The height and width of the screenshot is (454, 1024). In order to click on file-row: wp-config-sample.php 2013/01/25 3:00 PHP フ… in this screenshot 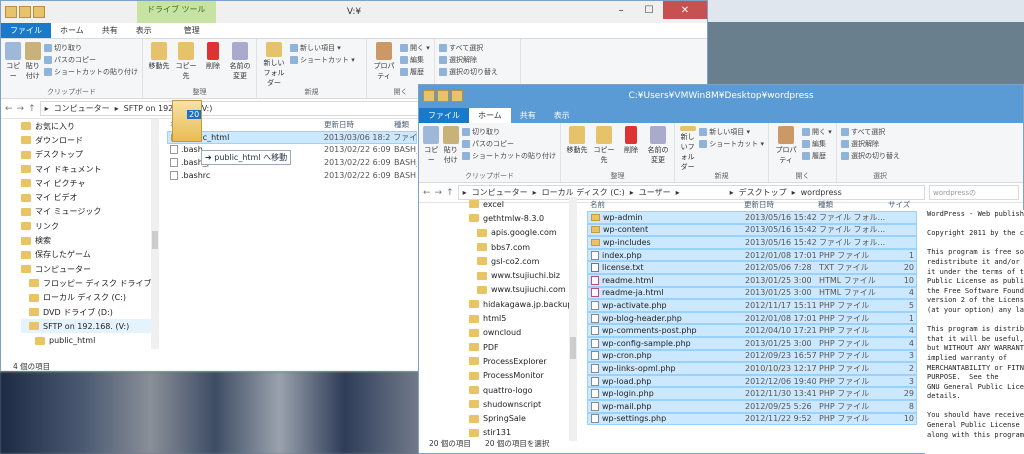, I will do `click(752, 343)`.